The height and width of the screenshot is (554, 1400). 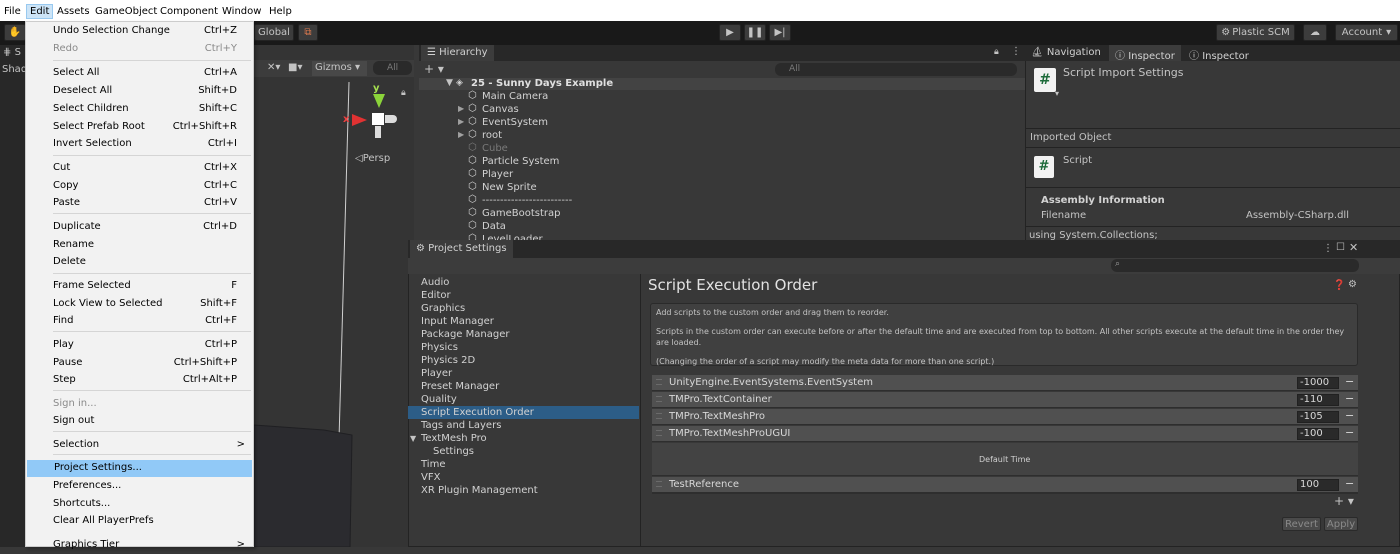 I want to click on hierarchy-item: Data, so click(x=494, y=227).